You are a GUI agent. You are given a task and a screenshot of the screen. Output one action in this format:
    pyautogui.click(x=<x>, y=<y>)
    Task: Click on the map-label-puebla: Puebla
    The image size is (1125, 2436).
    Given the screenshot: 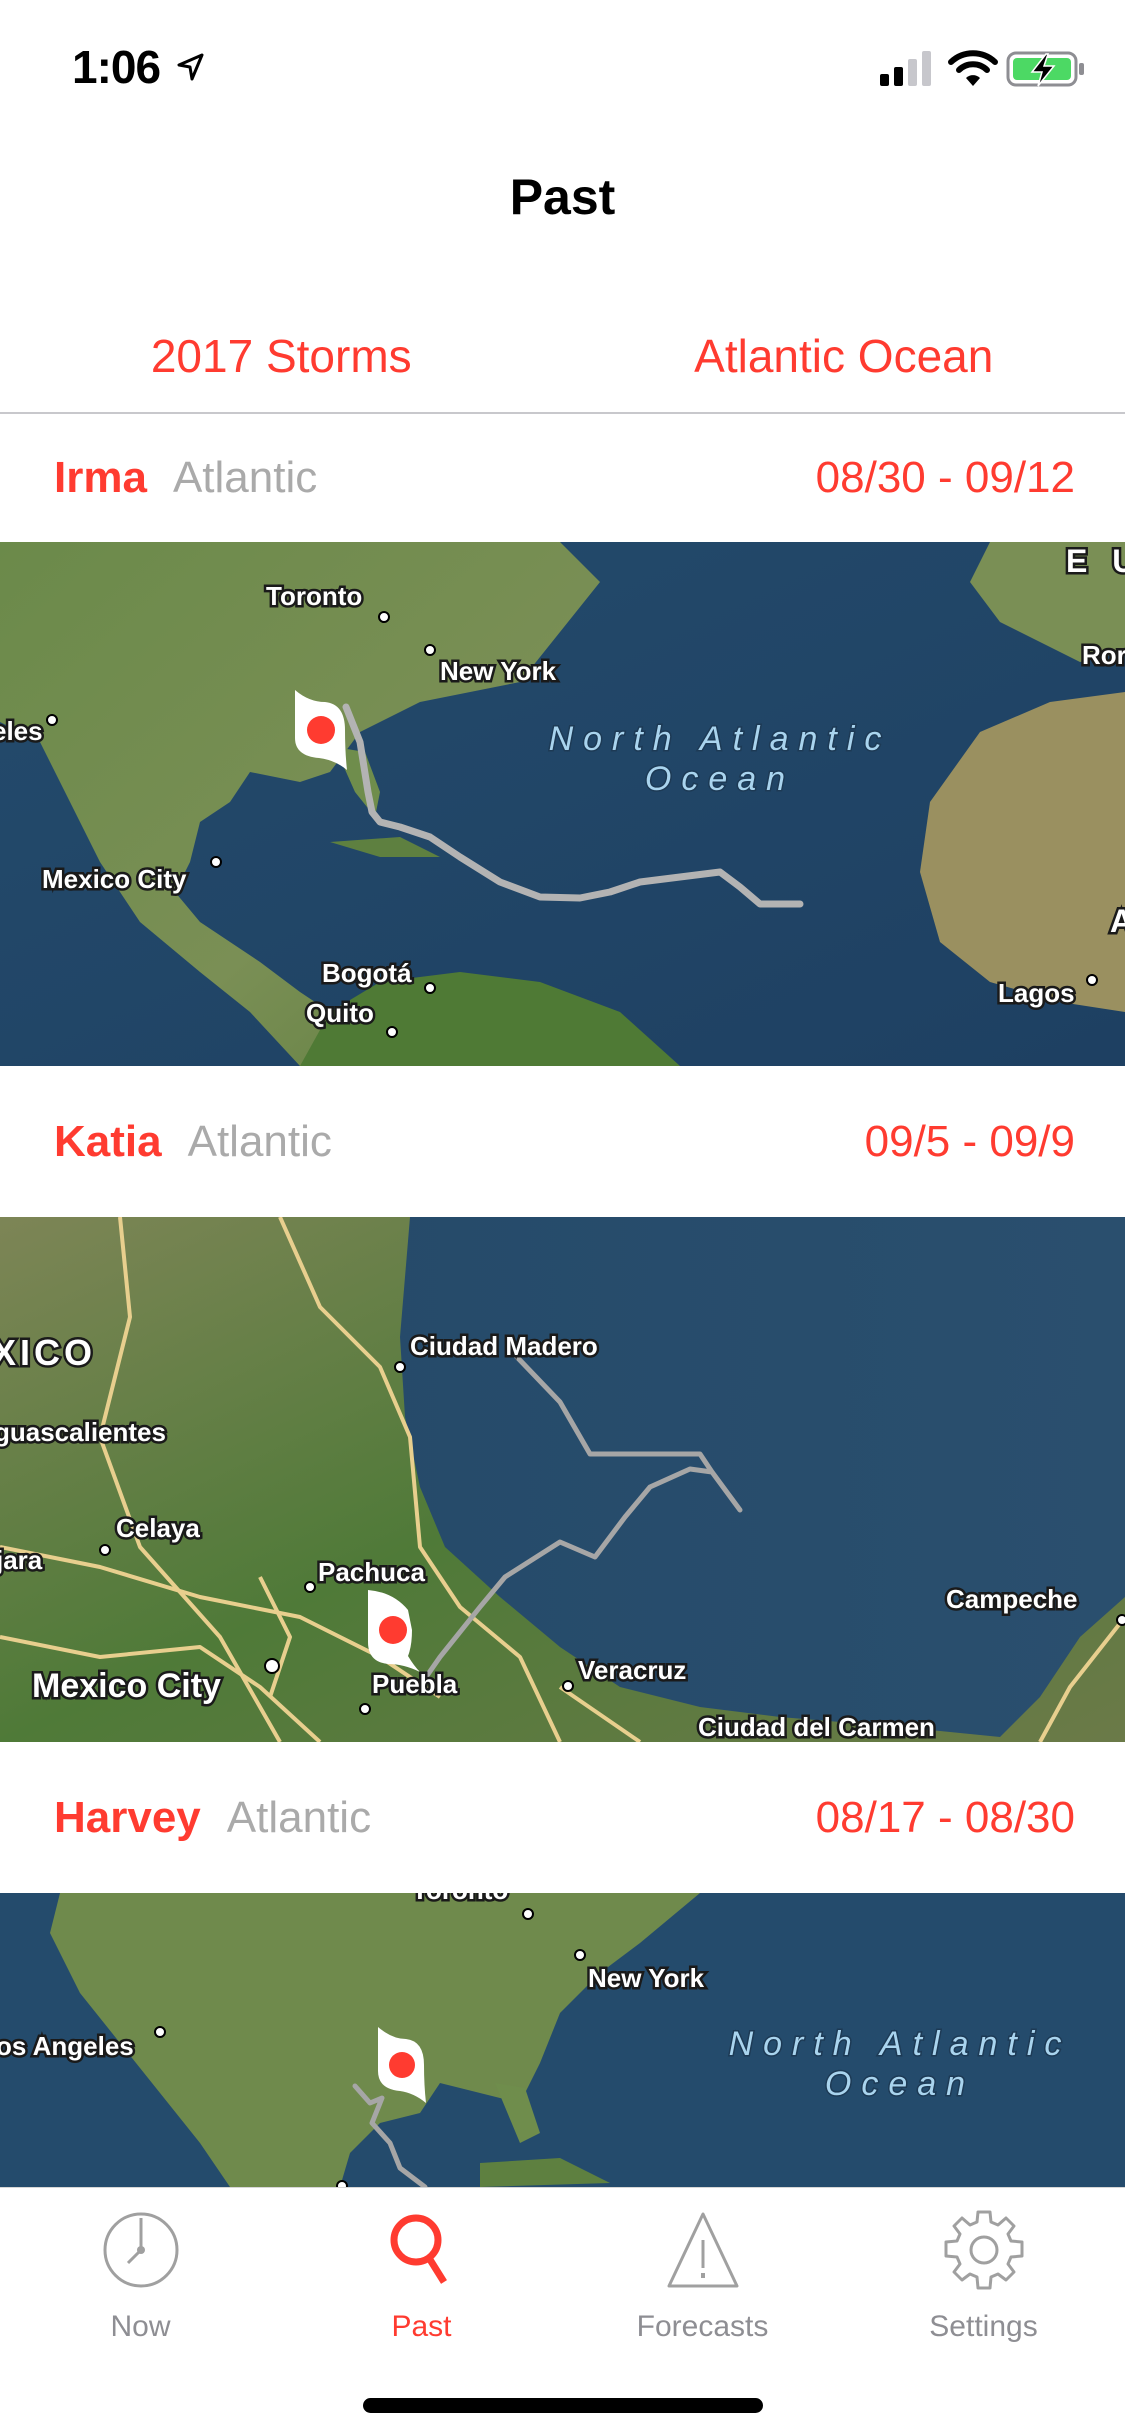 What is the action you would take?
    pyautogui.click(x=415, y=1684)
    